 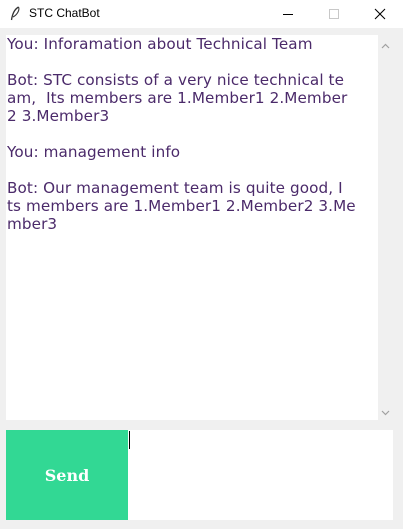 I want to click on chevron-up-icon, so click(x=385, y=45).